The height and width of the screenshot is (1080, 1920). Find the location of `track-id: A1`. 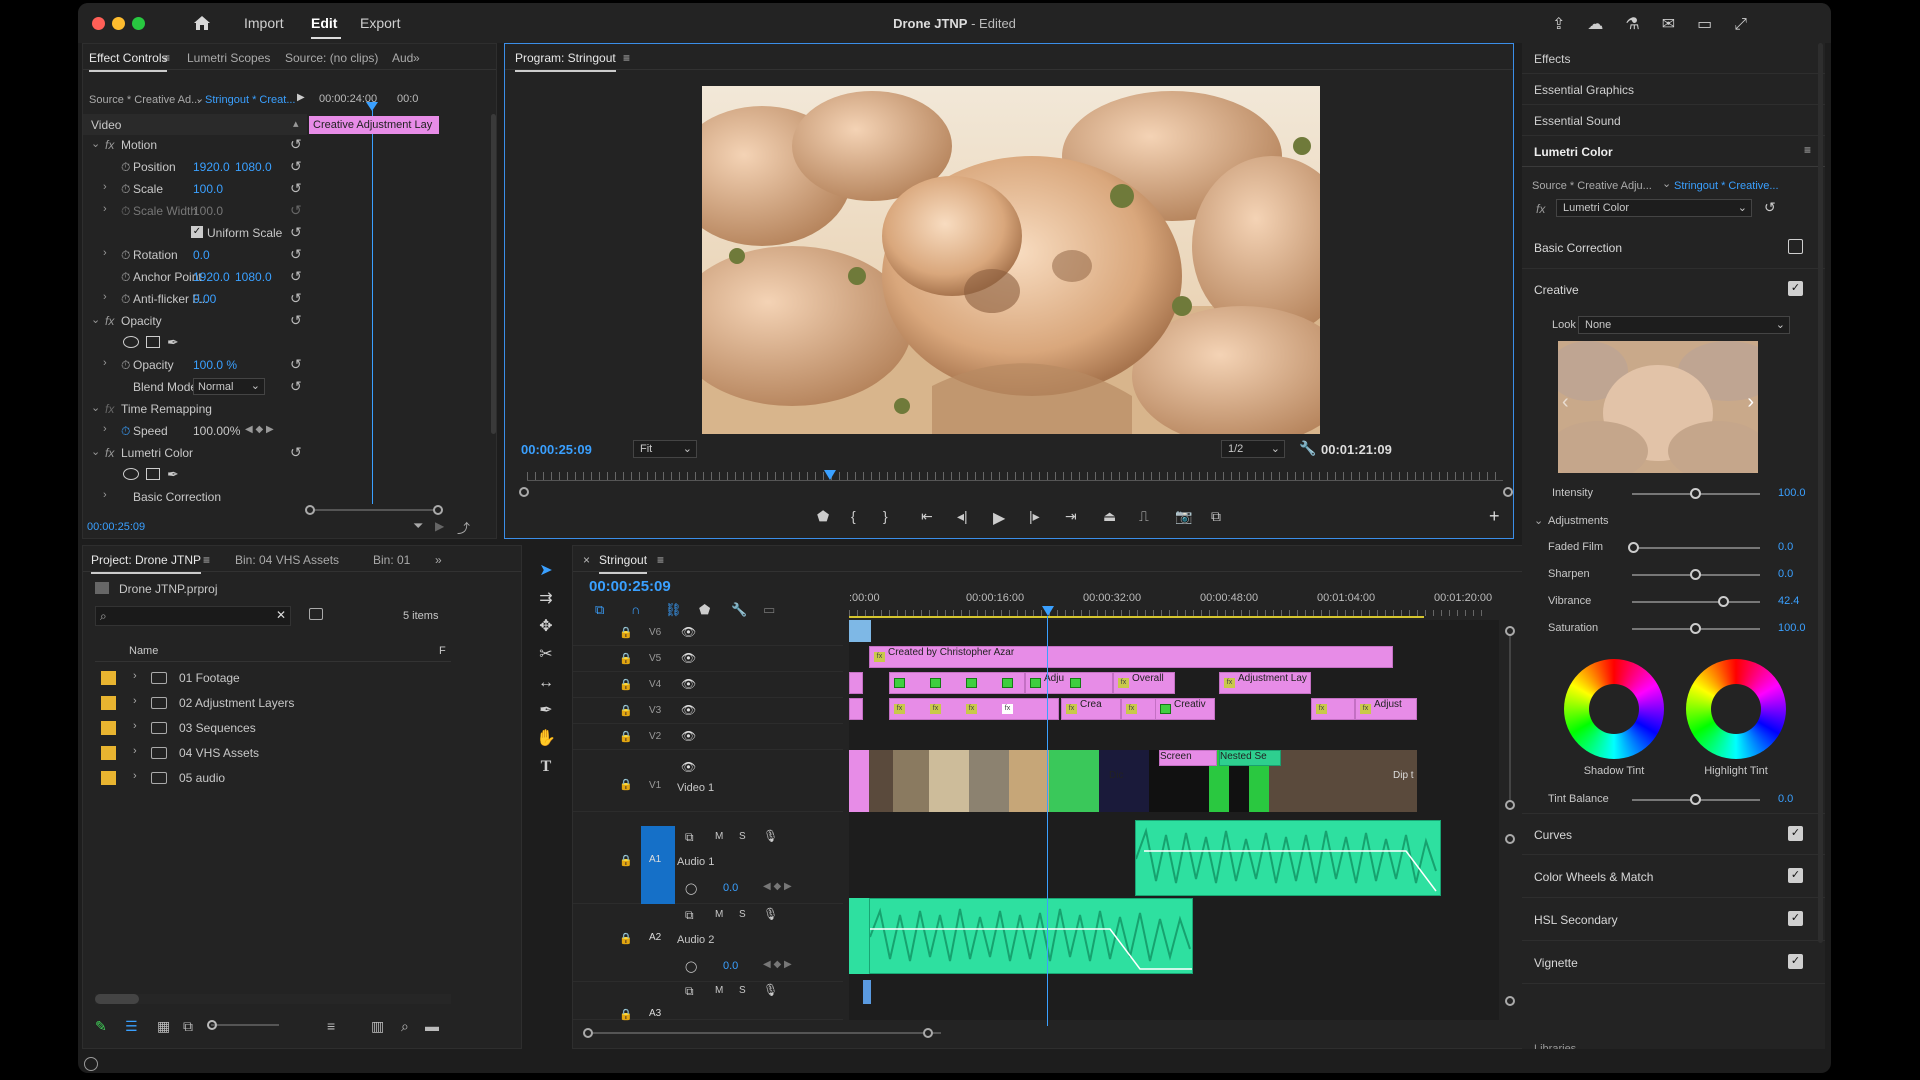

track-id: A1 is located at coordinates (658, 865).